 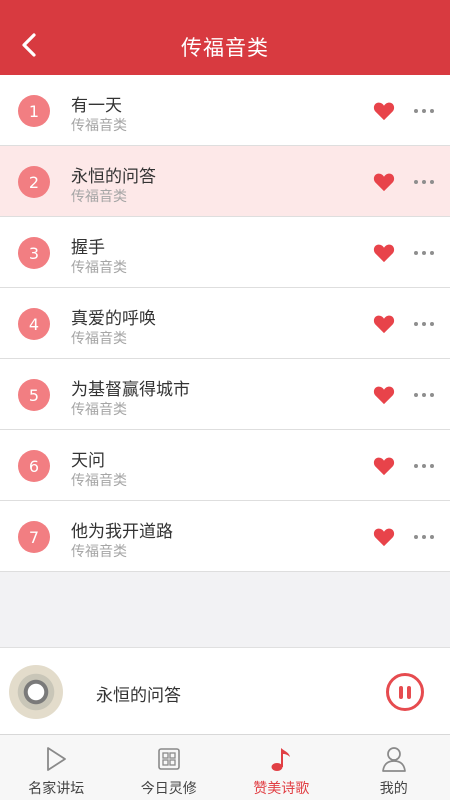 What do you see at coordinates (113, 319) in the screenshot?
I see `song-title: 真爱的呼唤` at bounding box center [113, 319].